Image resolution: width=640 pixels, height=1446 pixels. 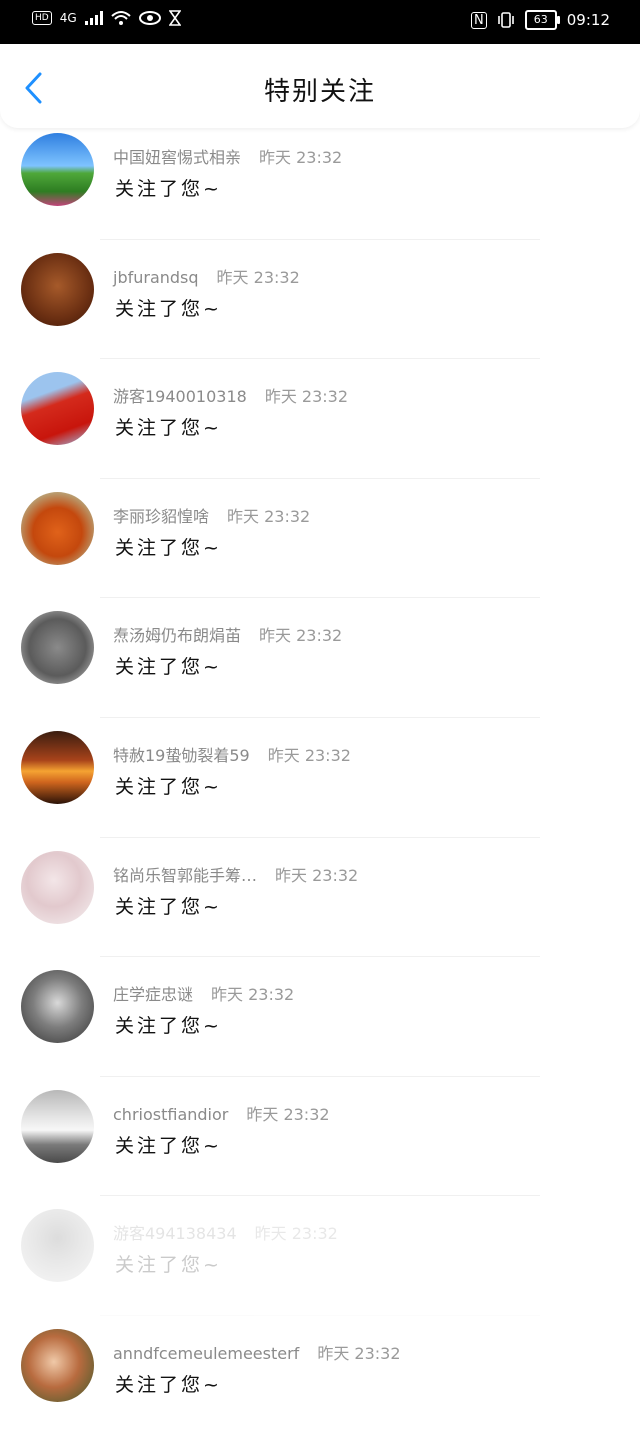 I want to click on list-item: jbfurandsq 昨天 23:32 关注了您~, so click(x=320, y=310).